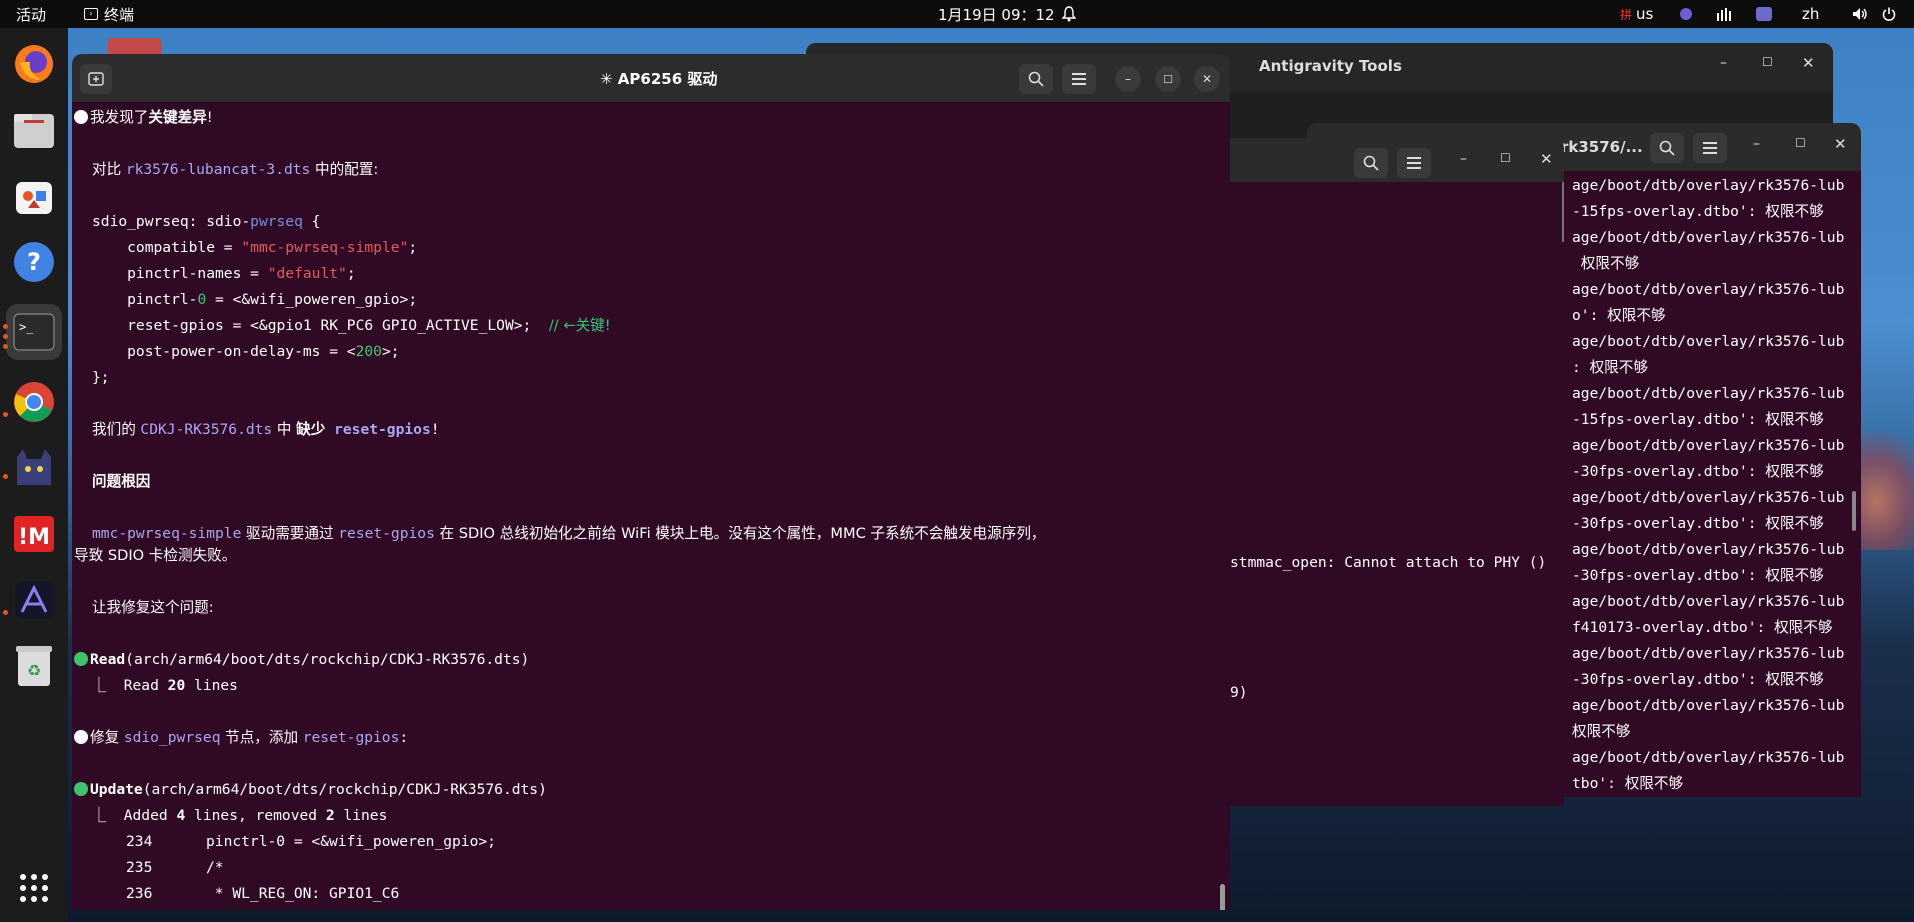 This screenshot has width=1914, height=922. Describe the element at coordinates (1619, 315) in the screenshot. I see `output-line: o': 权限不够` at that location.